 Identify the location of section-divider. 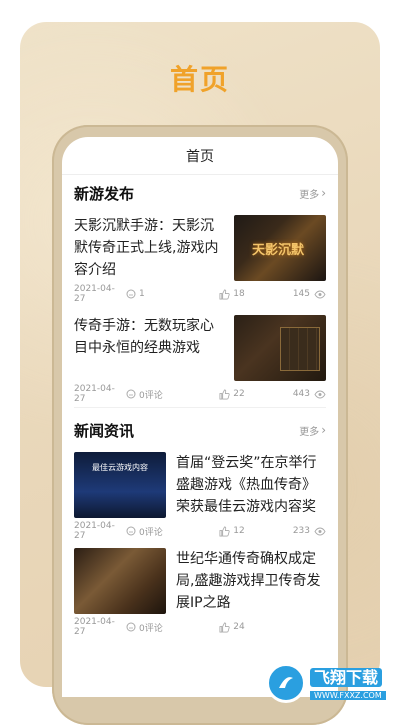
(200, 407).